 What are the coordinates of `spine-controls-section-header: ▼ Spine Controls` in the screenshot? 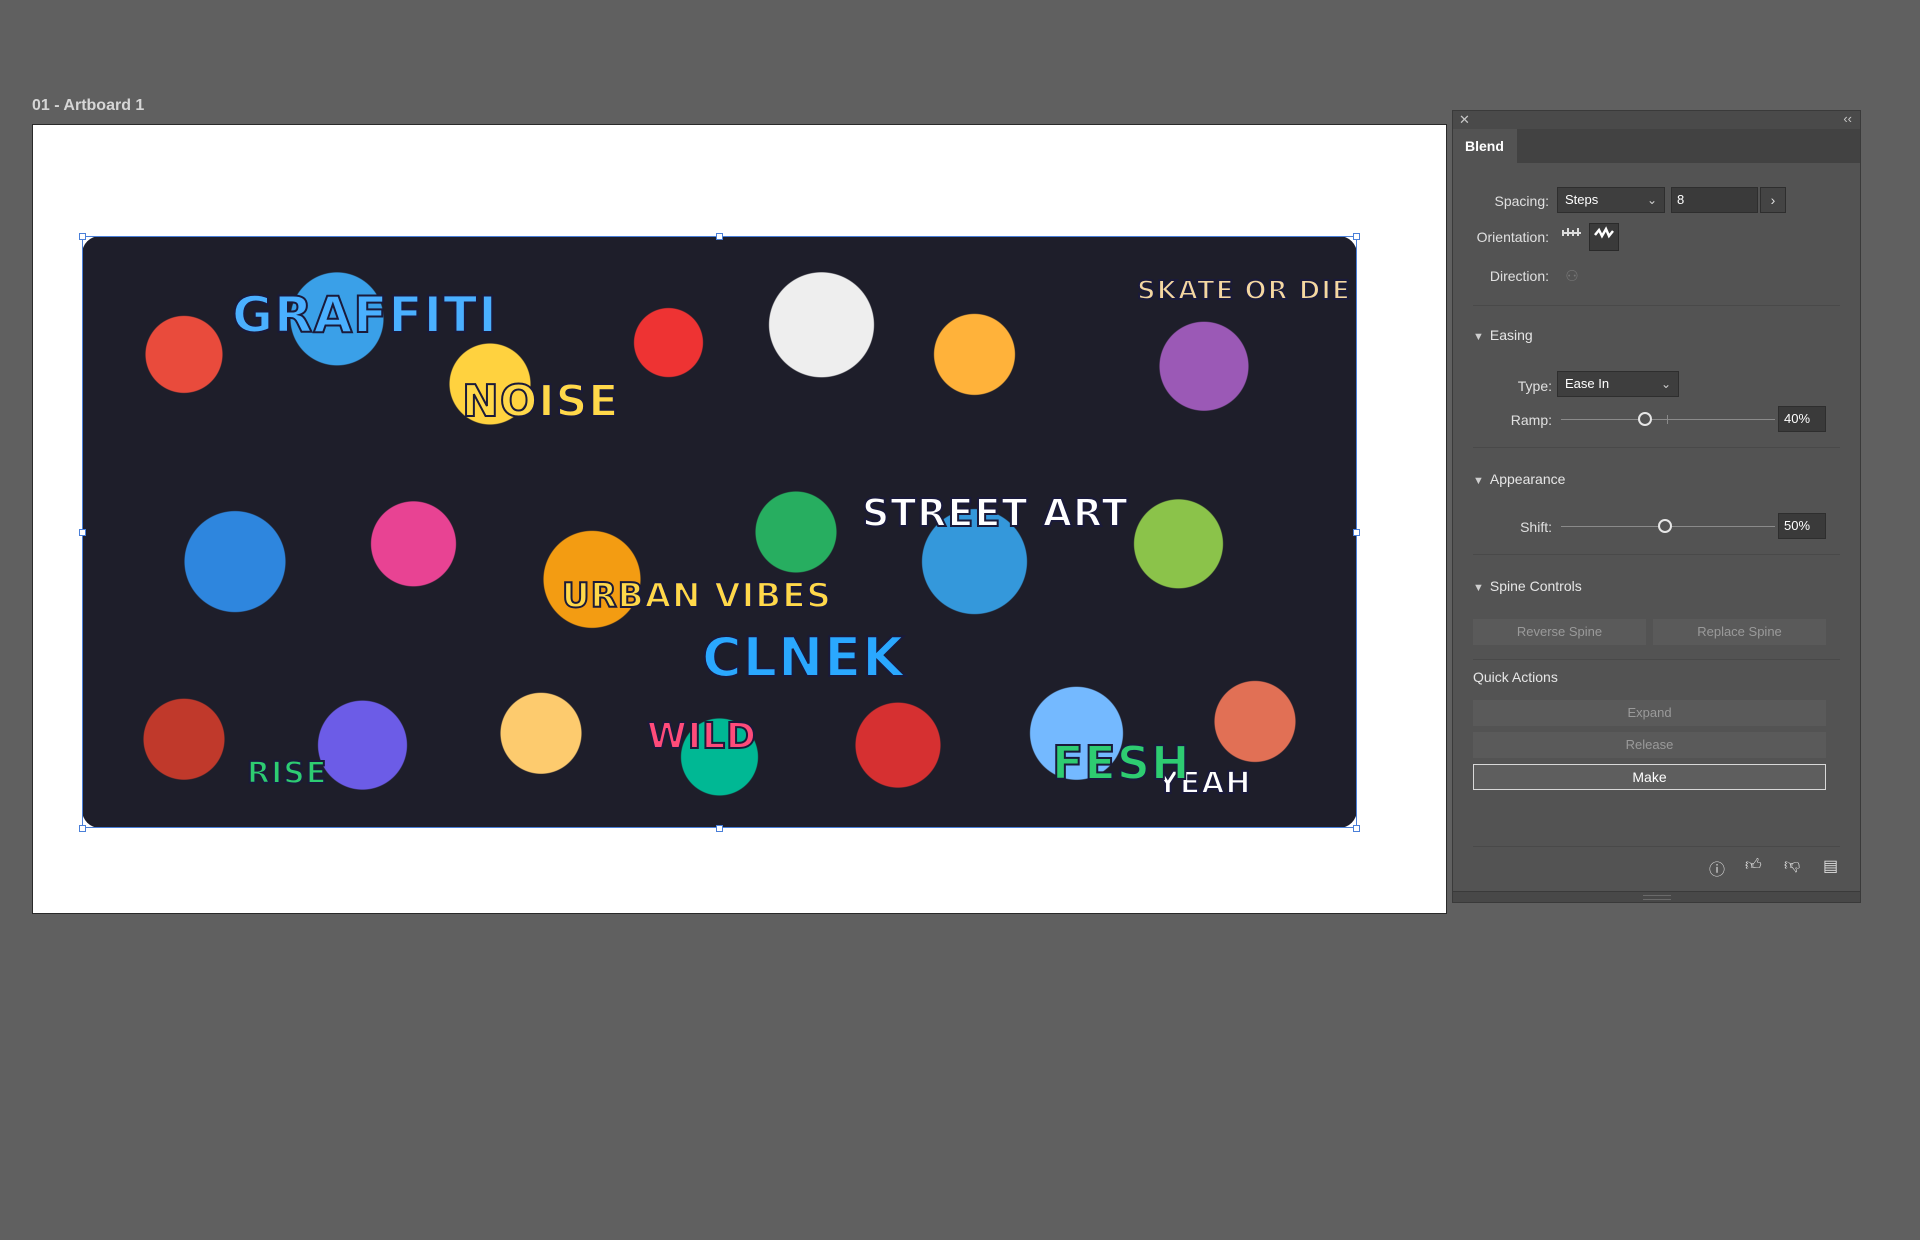 It's located at (1527, 586).